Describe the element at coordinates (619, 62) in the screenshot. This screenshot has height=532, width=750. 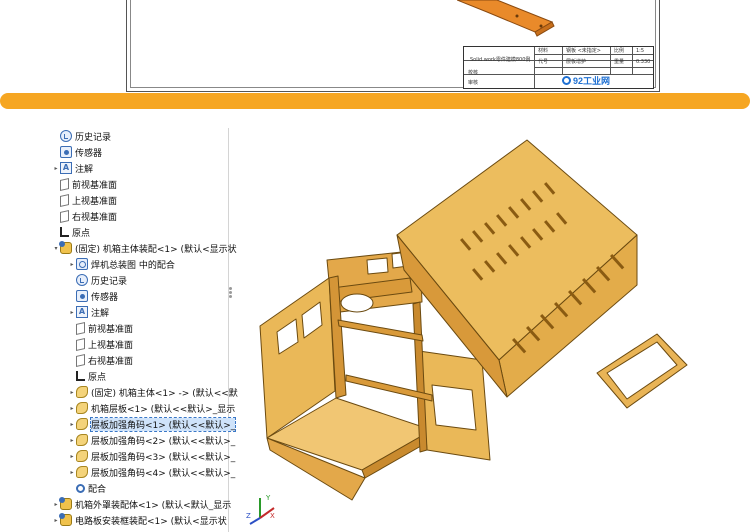
I see `weight-label: 重量` at that location.